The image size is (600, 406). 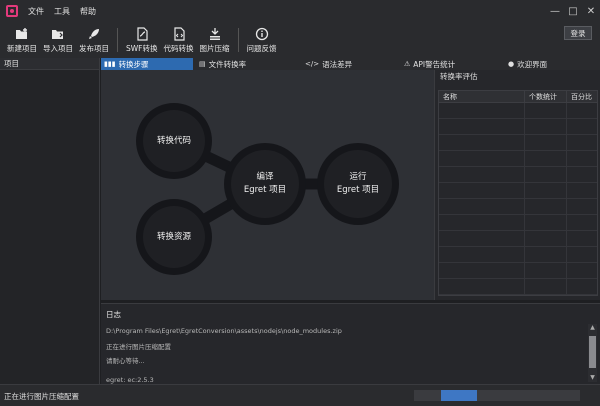 I want to click on title-bar: 文件 工具 帮助 — □ ✕, so click(x=300, y=11).